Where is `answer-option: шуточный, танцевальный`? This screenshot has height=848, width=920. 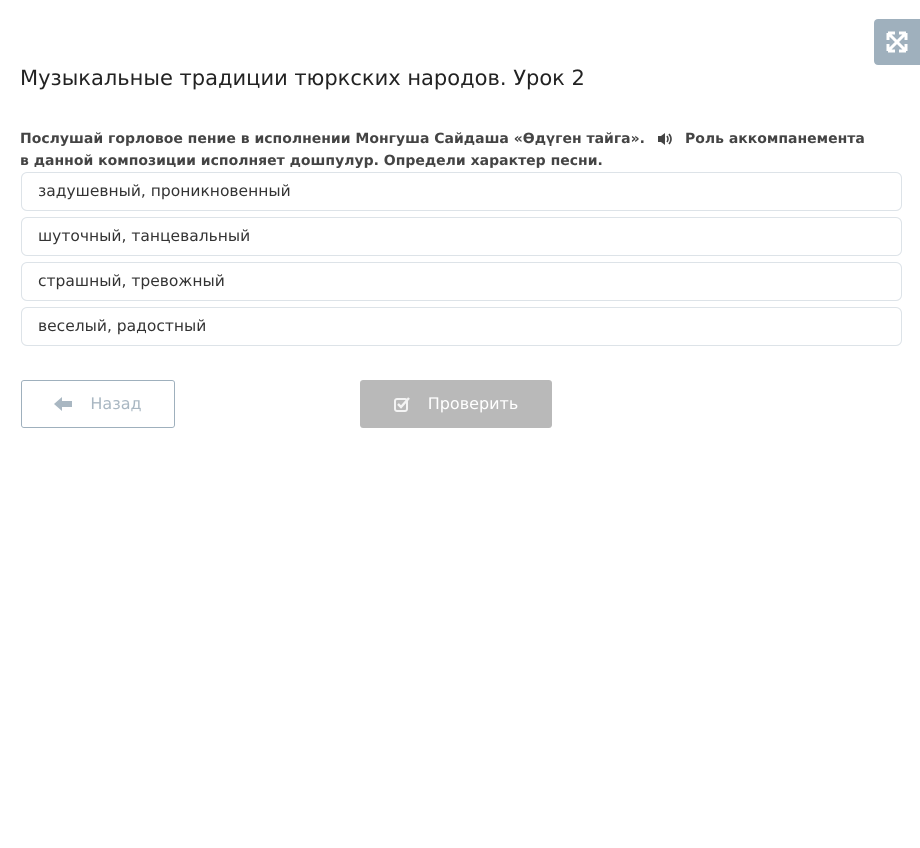
answer-option: шуточный, танцевальный is located at coordinates (461, 236).